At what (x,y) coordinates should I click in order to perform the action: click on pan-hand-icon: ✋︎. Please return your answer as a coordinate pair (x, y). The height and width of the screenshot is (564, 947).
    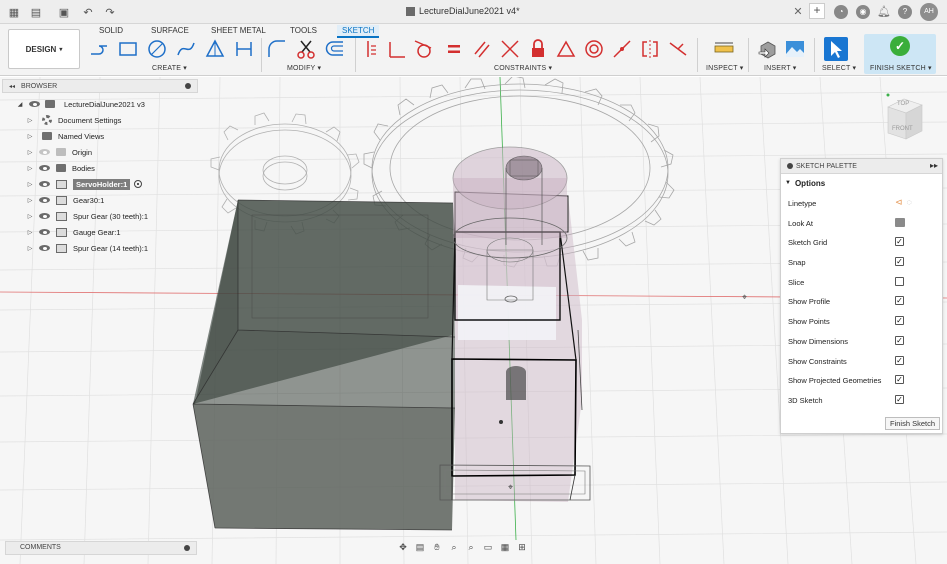
    Looking at the image, I should click on (437, 547).